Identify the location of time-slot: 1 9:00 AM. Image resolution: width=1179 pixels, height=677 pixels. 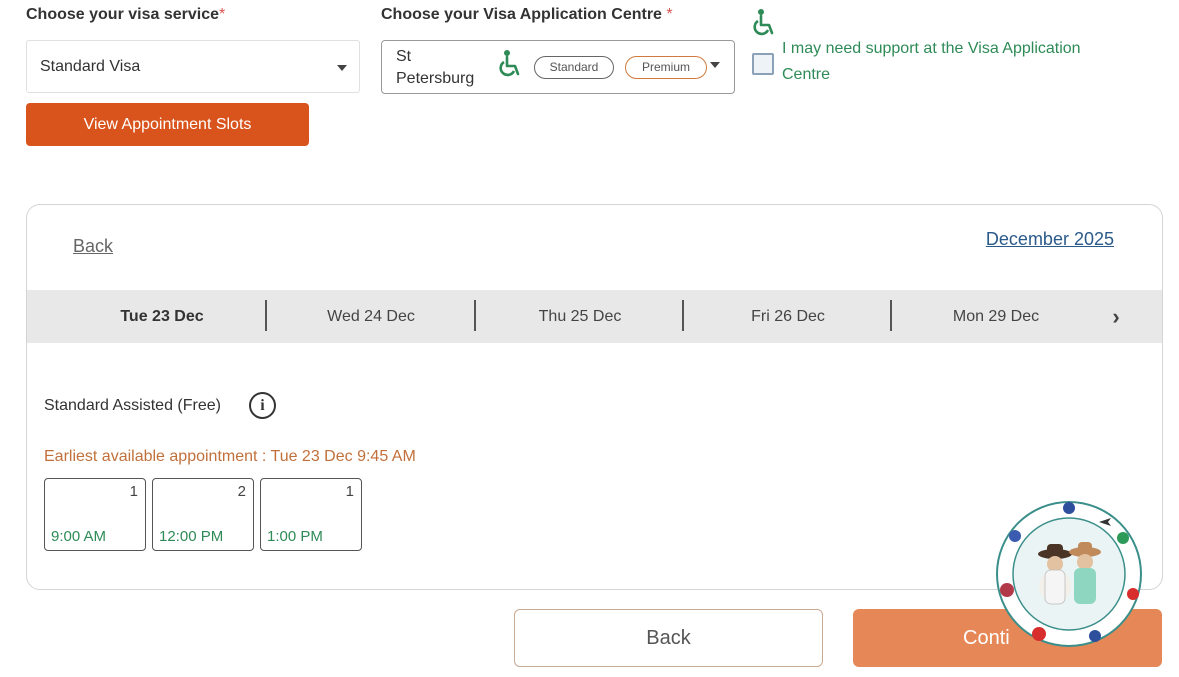
(95, 514).